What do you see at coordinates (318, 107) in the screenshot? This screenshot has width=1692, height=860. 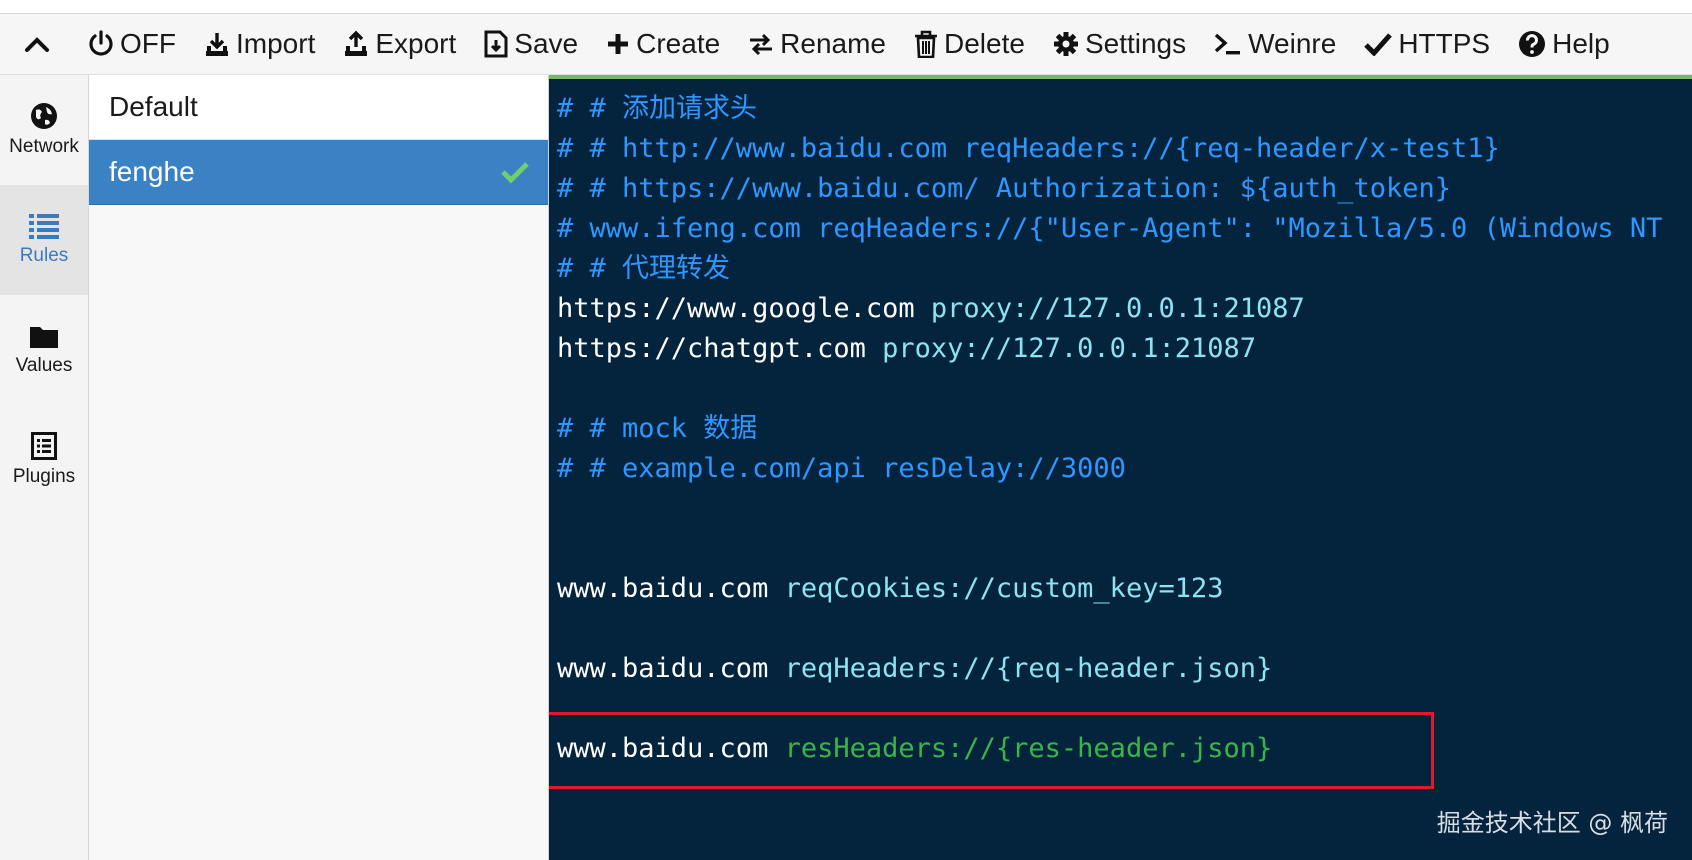 I see `rule-item-default: Default` at bounding box center [318, 107].